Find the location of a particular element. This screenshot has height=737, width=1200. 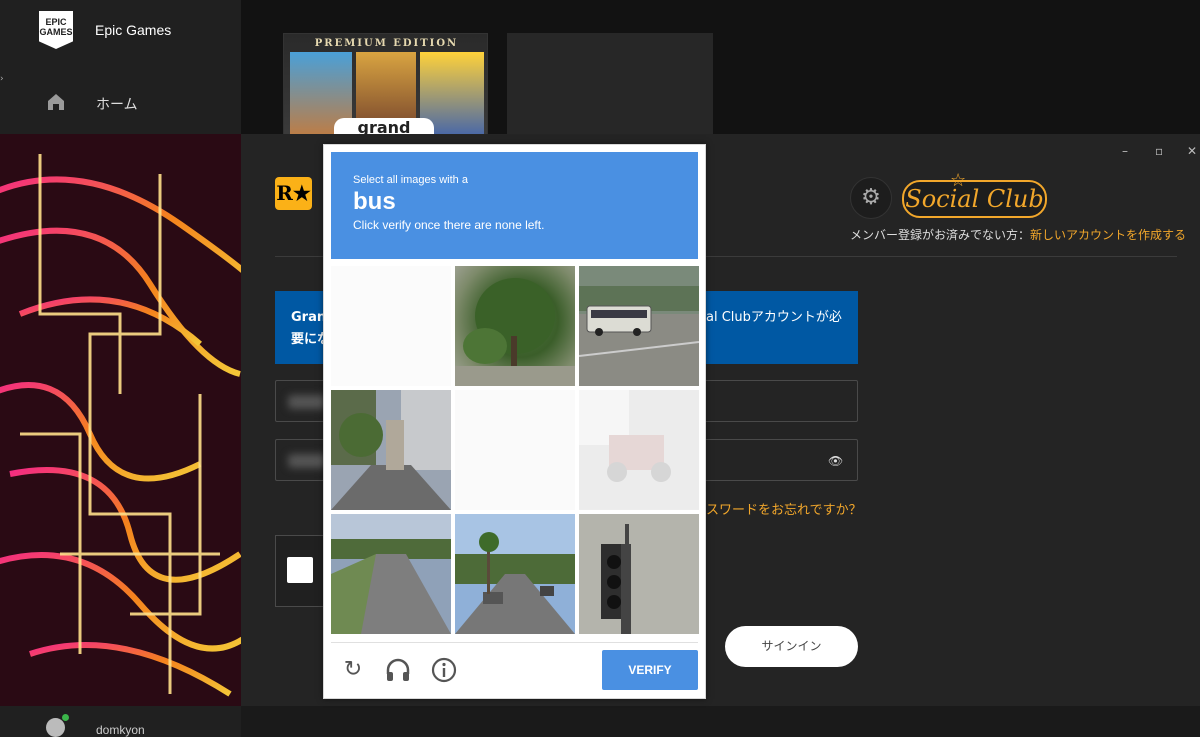

forgot-password-link: スワードをお忘れですか？ is located at coordinates (784, 508).